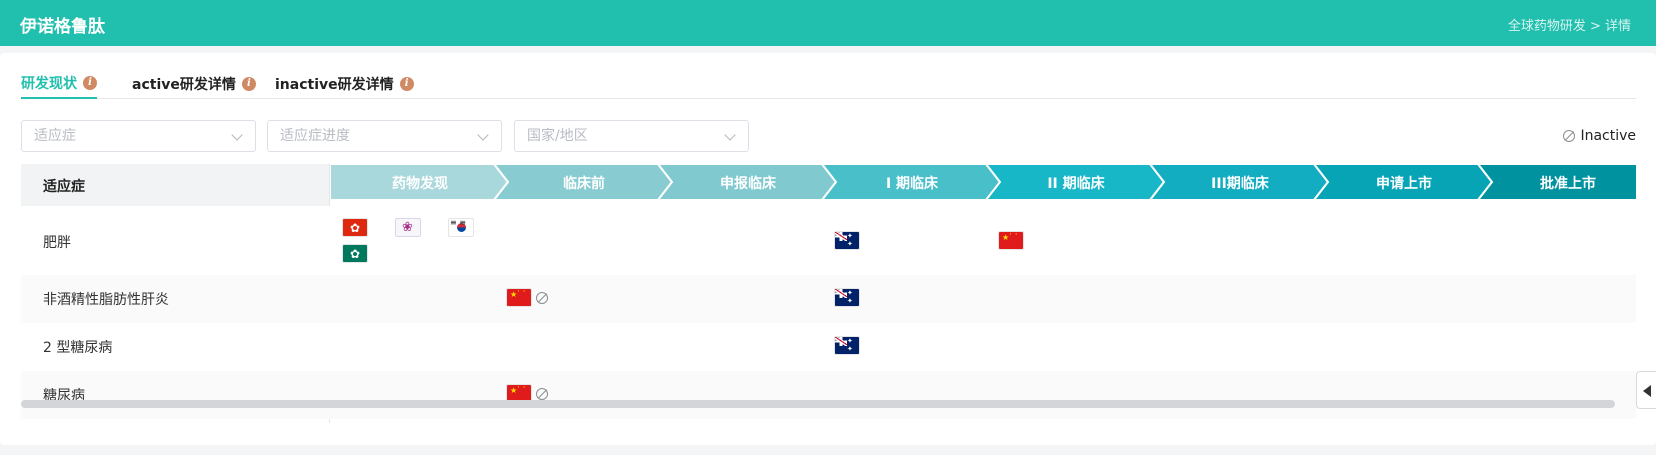 The height and width of the screenshot is (455, 1656). Describe the element at coordinates (315, 136) in the screenshot. I see `progress-select-placeholder: 适应症进度` at that location.